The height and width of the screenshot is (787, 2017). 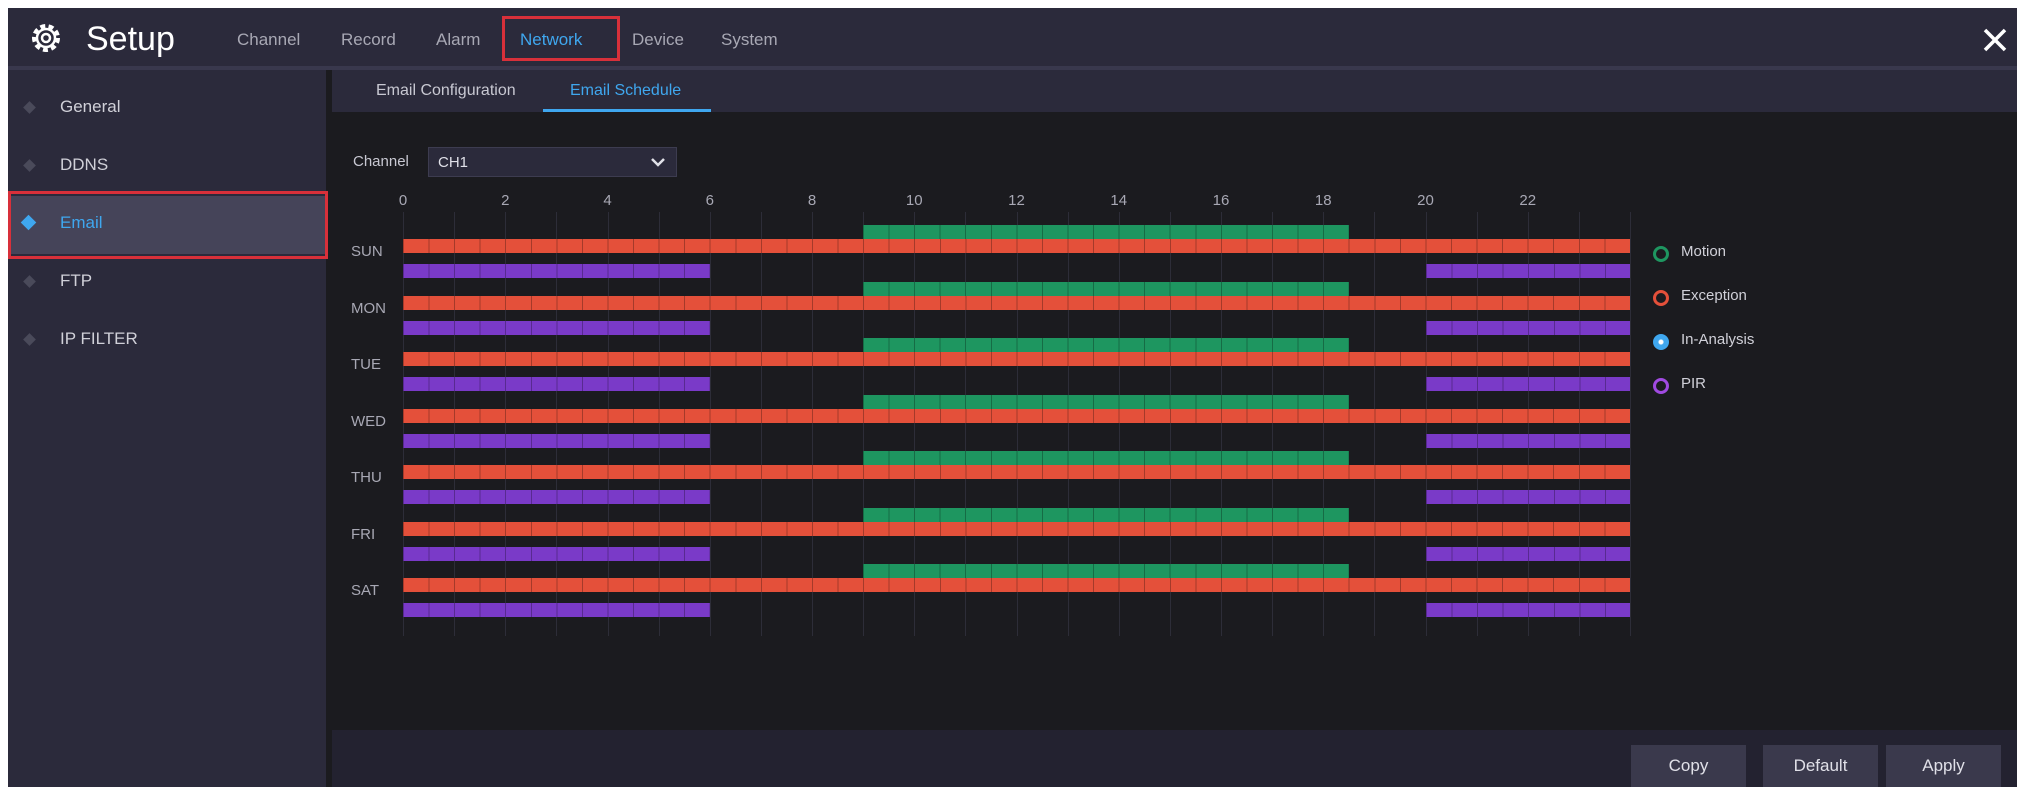 I want to click on legend-label: Motion, so click(x=1704, y=251).